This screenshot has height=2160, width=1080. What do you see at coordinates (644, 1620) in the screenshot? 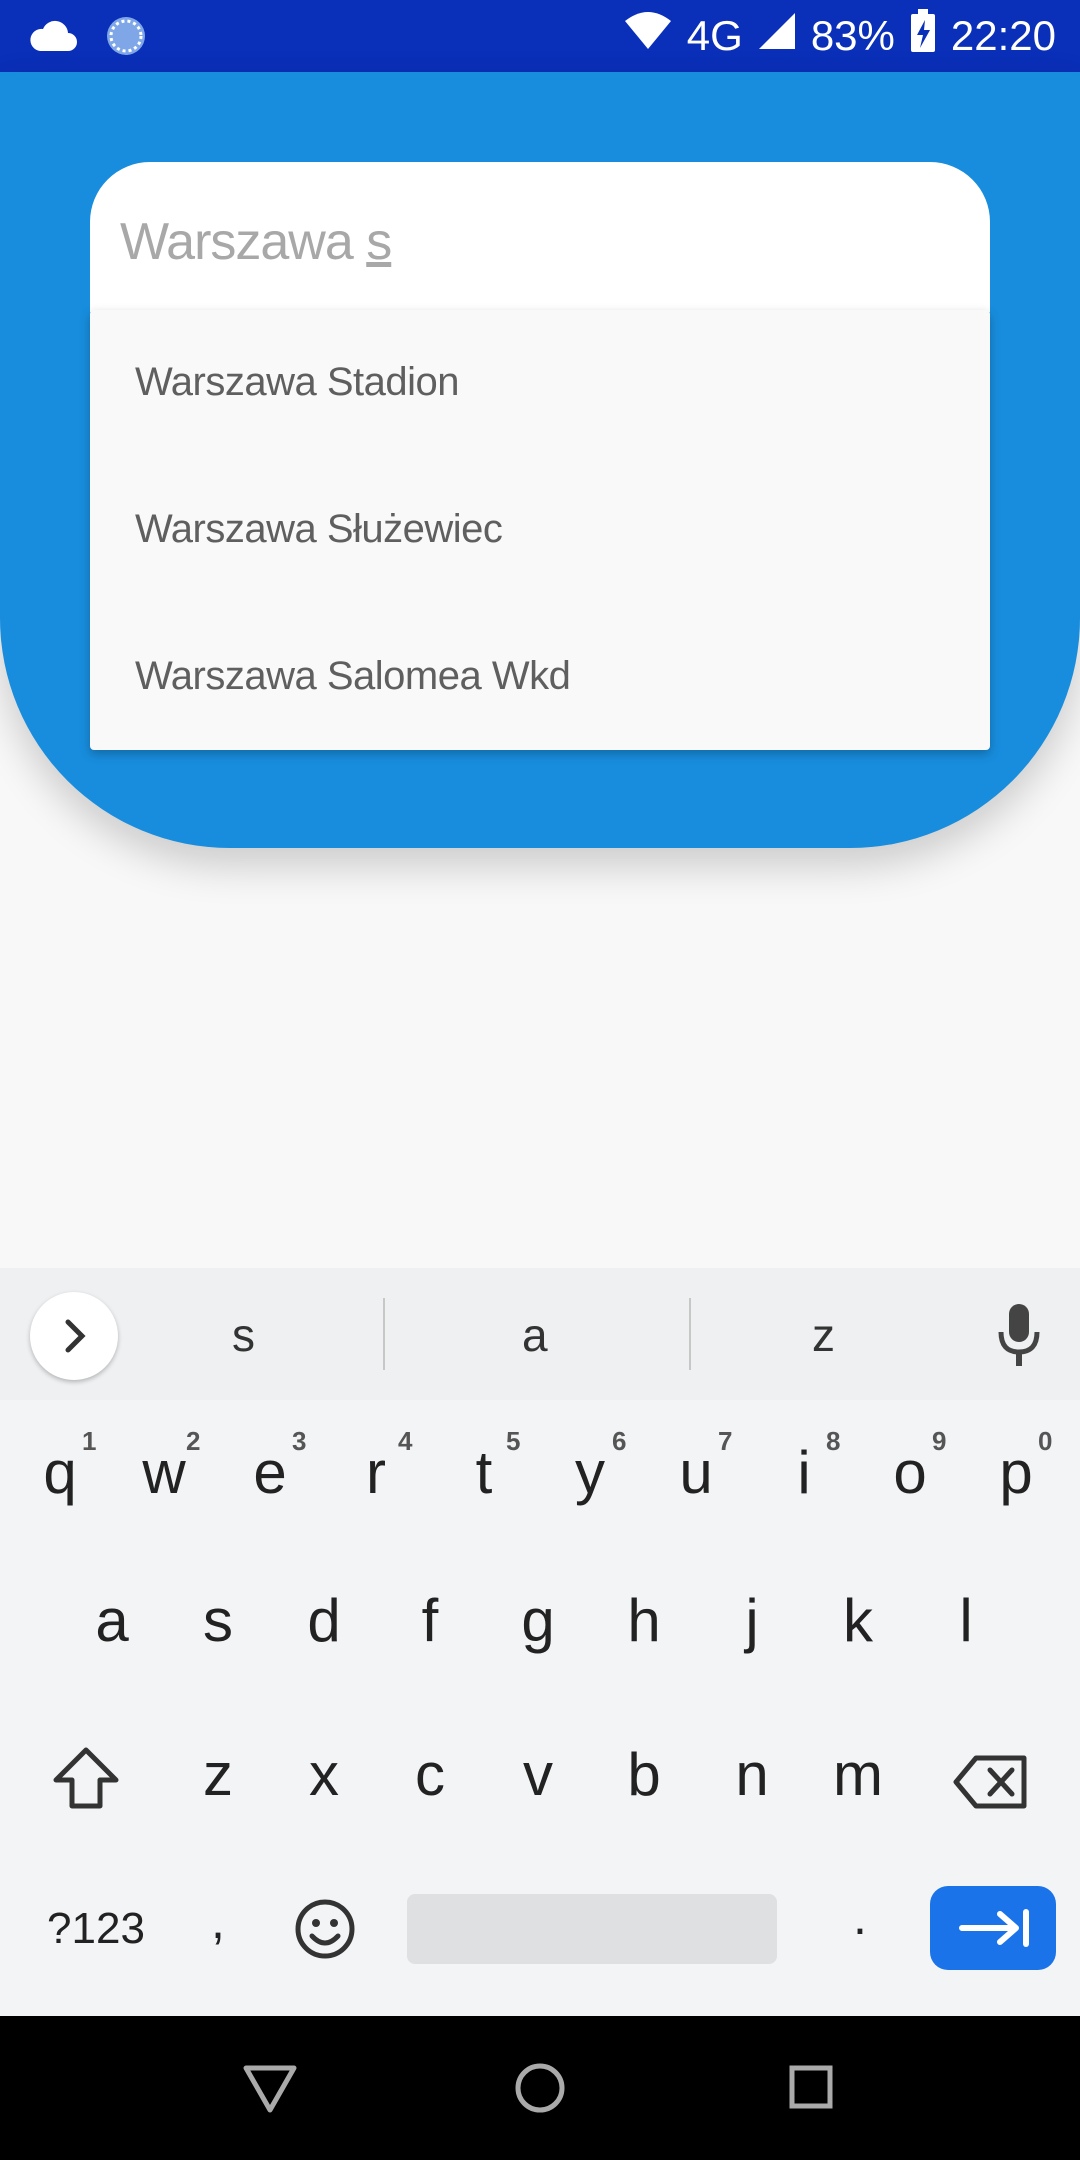
I see `key-h: h` at bounding box center [644, 1620].